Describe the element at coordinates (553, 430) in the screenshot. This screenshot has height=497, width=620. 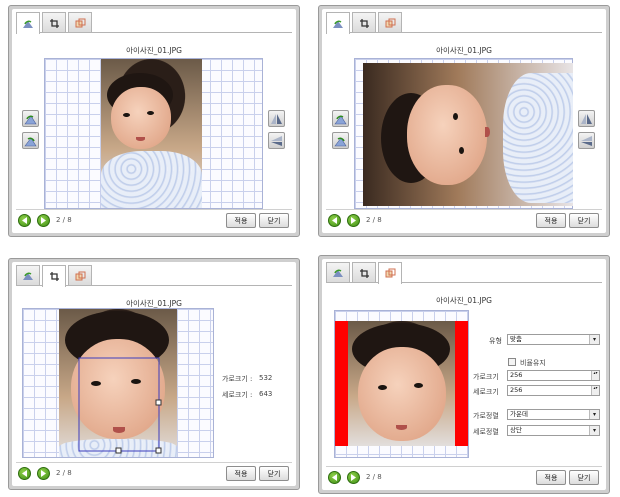
I see `valign-select: 상단` at that location.